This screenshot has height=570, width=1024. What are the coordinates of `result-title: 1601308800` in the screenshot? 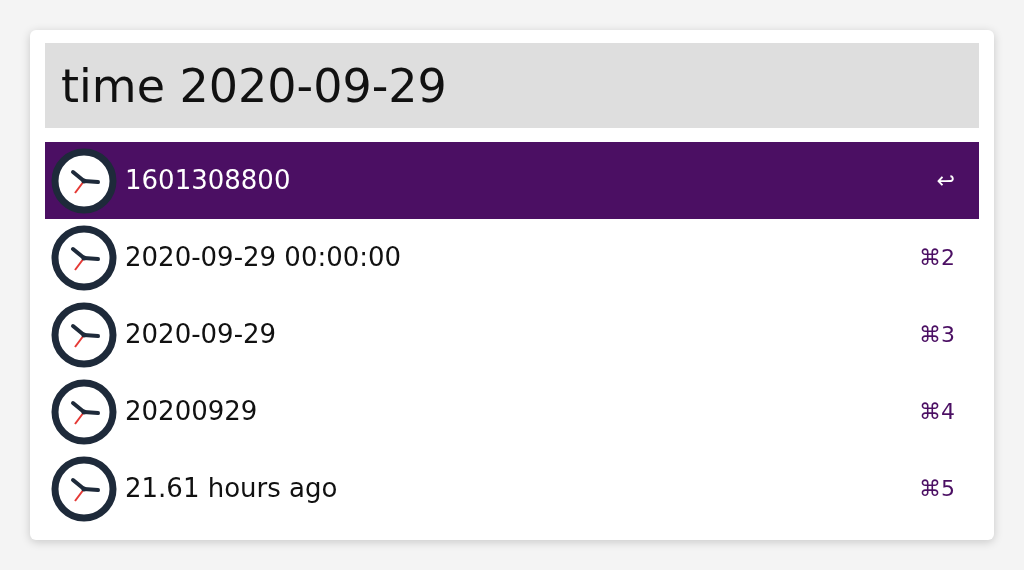 It's located at (208, 180).